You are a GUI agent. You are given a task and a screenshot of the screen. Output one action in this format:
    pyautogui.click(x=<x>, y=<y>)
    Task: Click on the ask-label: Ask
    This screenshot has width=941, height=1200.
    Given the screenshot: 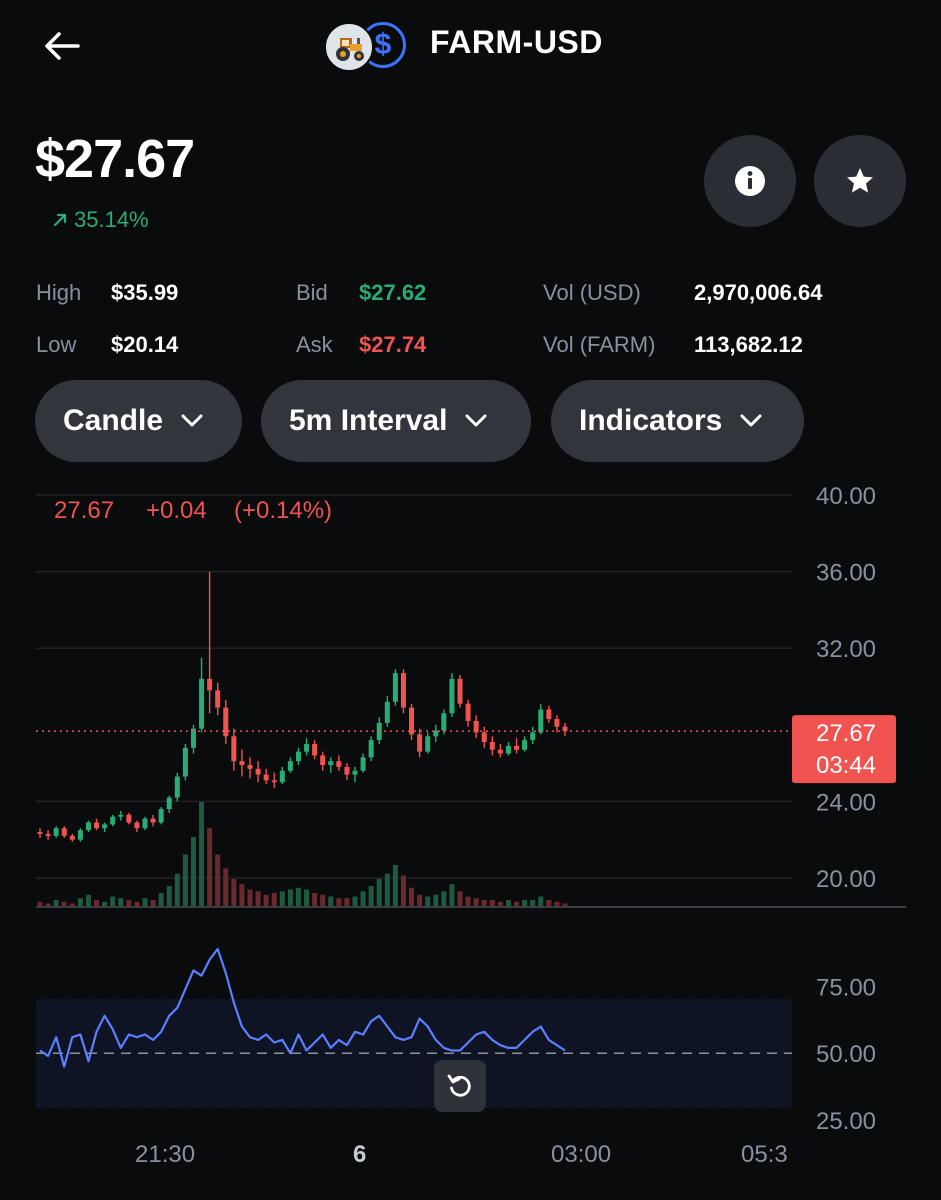 What is the action you would take?
    pyautogui.click(x=314, y=344)
    